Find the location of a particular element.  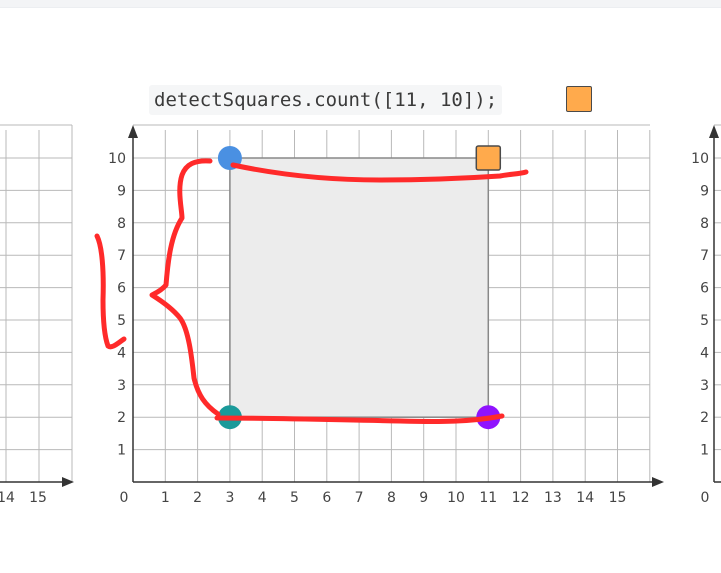

right-grid-panel: 0 1 2 3 4 5 6 7 8 9 10 is located at coordinates (706, 315).